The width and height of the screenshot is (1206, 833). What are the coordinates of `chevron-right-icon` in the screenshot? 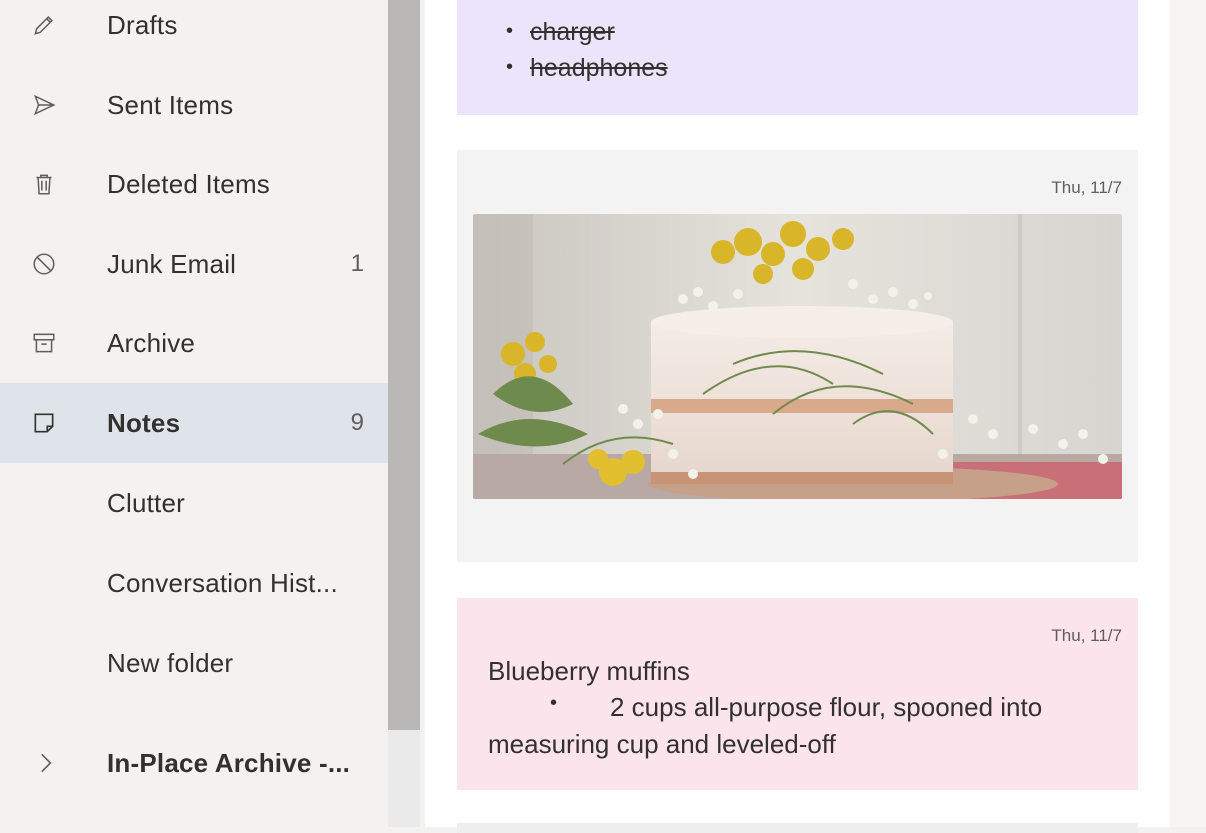 It's located at (45, 763).